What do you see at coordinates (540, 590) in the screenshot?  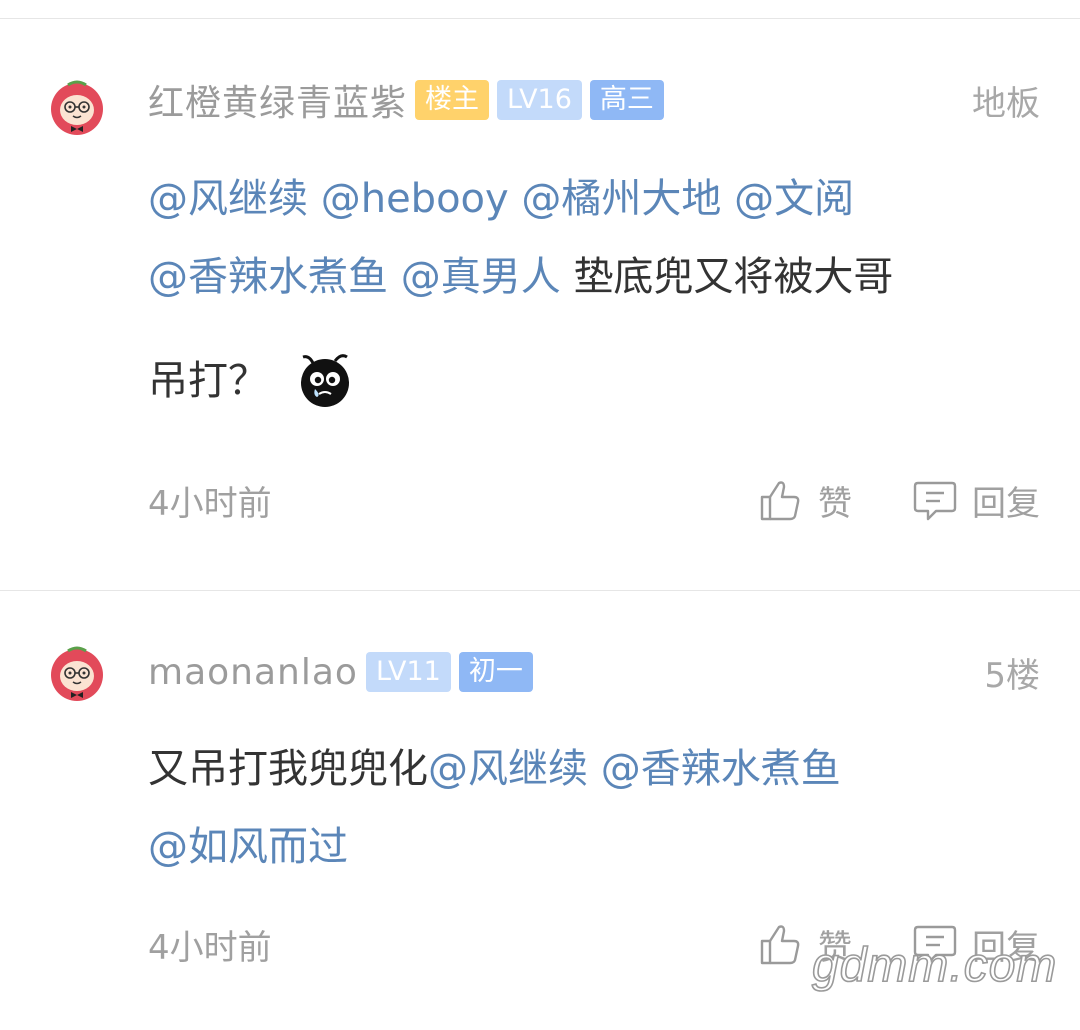 I see `post-divider` at bounding box center [540, 590].